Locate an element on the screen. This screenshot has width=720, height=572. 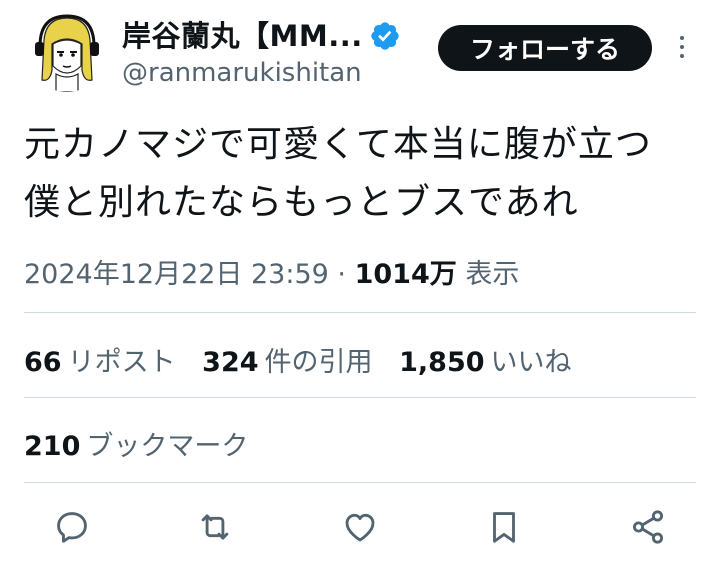
avatar-illustration is located at coordinates (67, 51).